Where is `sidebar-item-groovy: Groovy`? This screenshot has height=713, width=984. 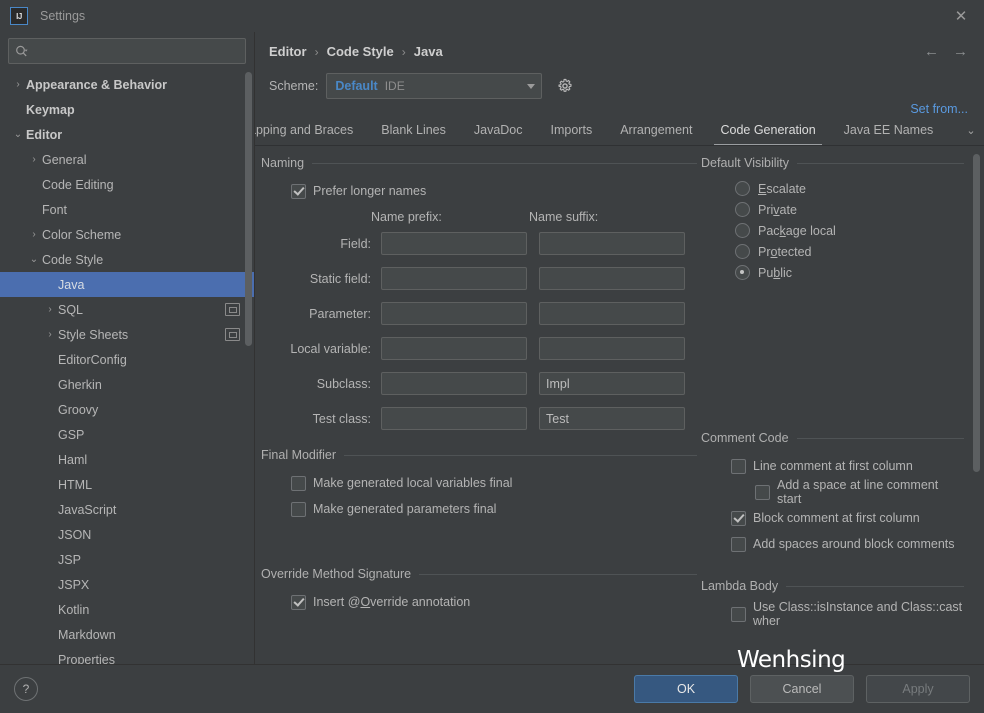
sidebar-item-groovy: Groovy is located at coordinates (127, 409).